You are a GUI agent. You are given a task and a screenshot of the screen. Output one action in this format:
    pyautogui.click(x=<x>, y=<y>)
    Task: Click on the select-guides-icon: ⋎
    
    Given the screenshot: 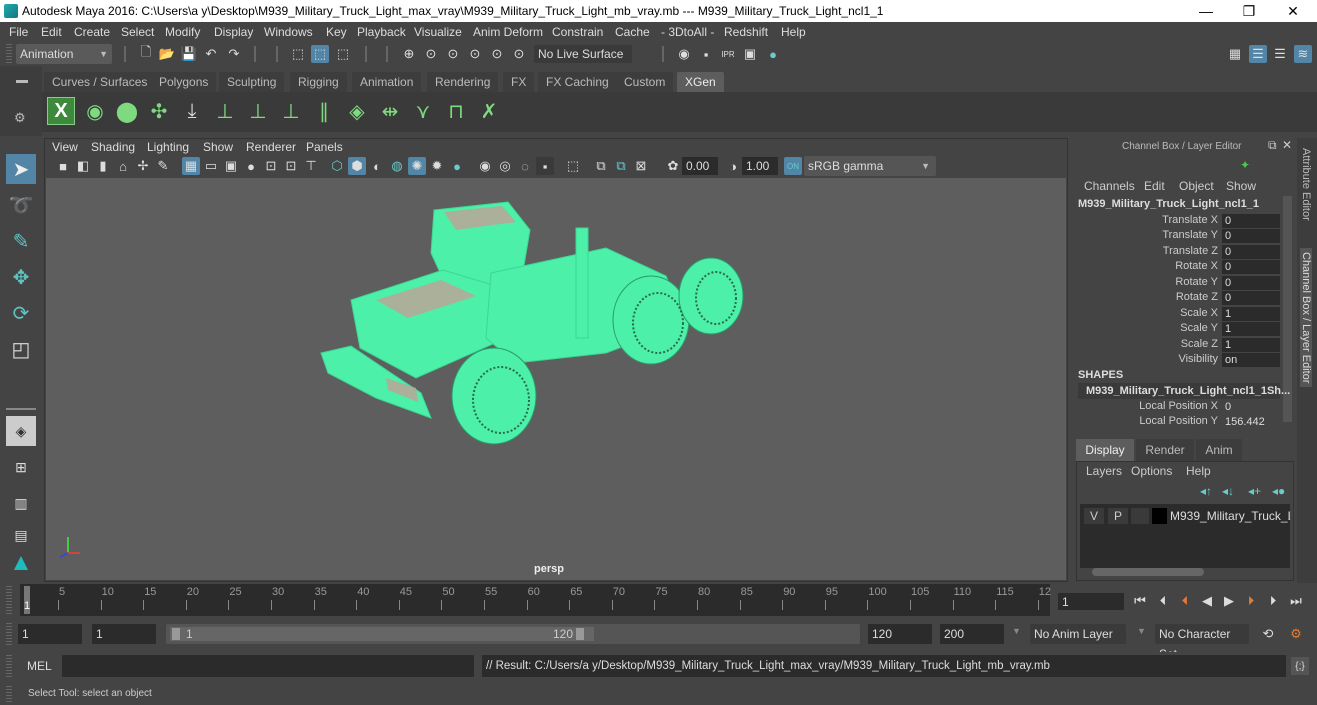 What is the action you would take?
    pyautogui.click(x=423, y=111)
    